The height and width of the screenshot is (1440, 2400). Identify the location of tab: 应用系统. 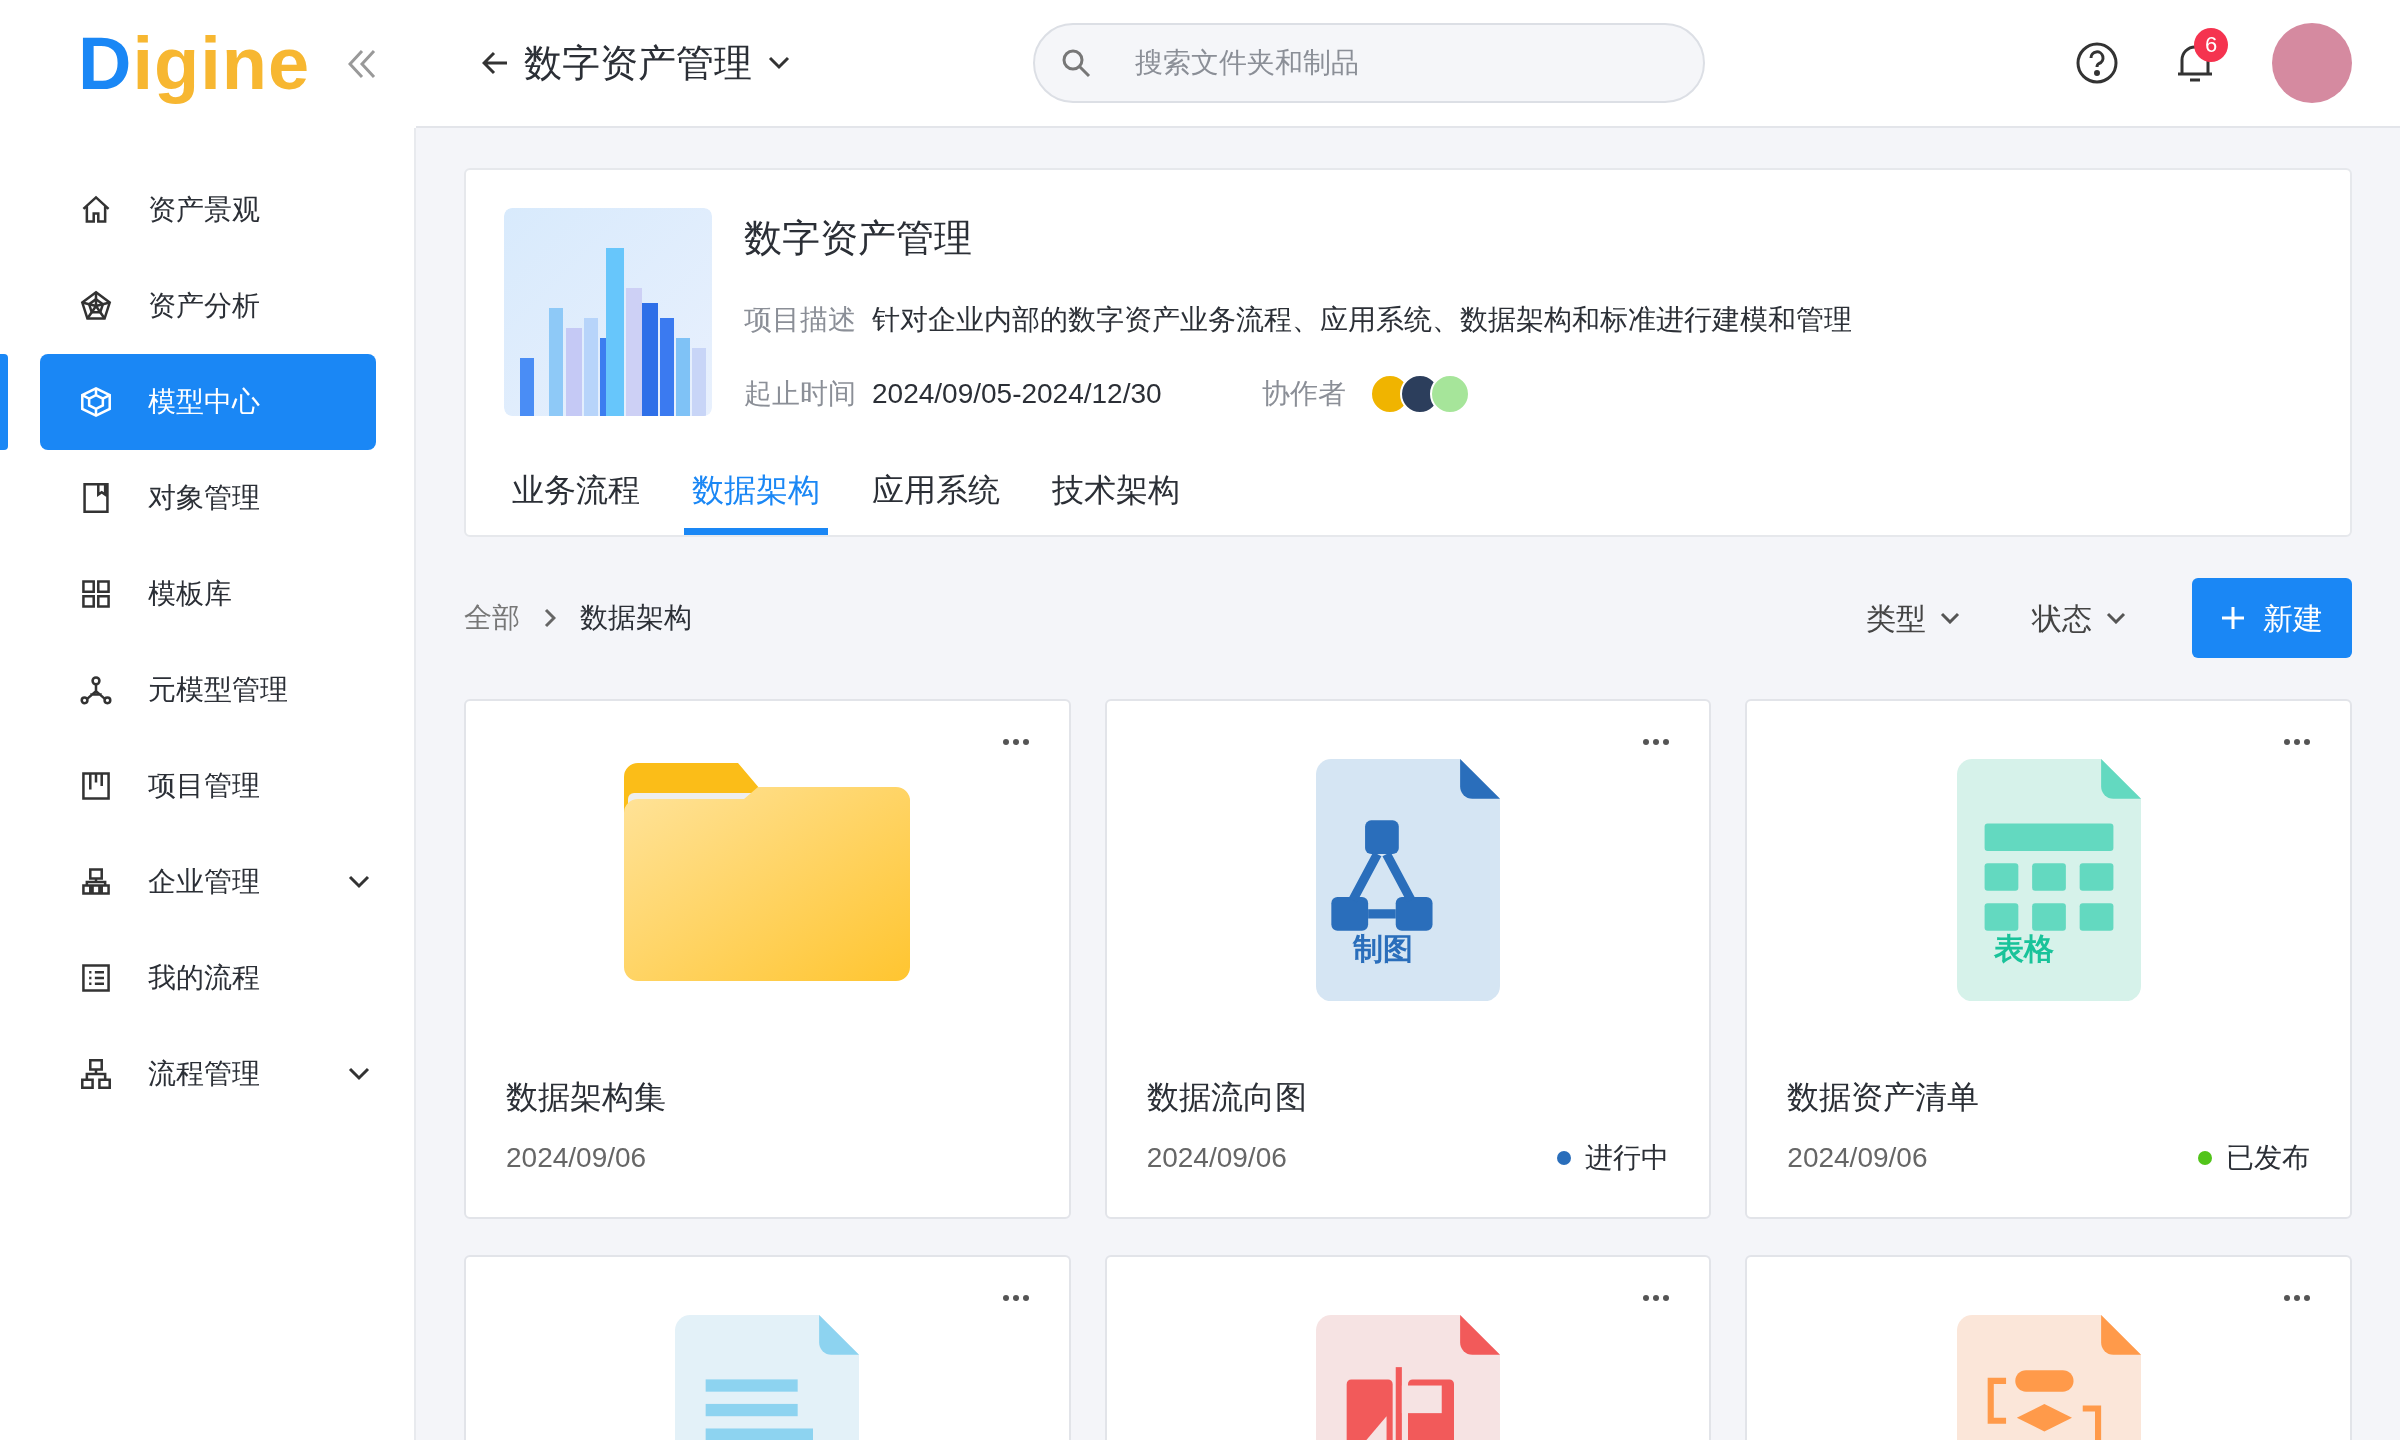
(936, 500).